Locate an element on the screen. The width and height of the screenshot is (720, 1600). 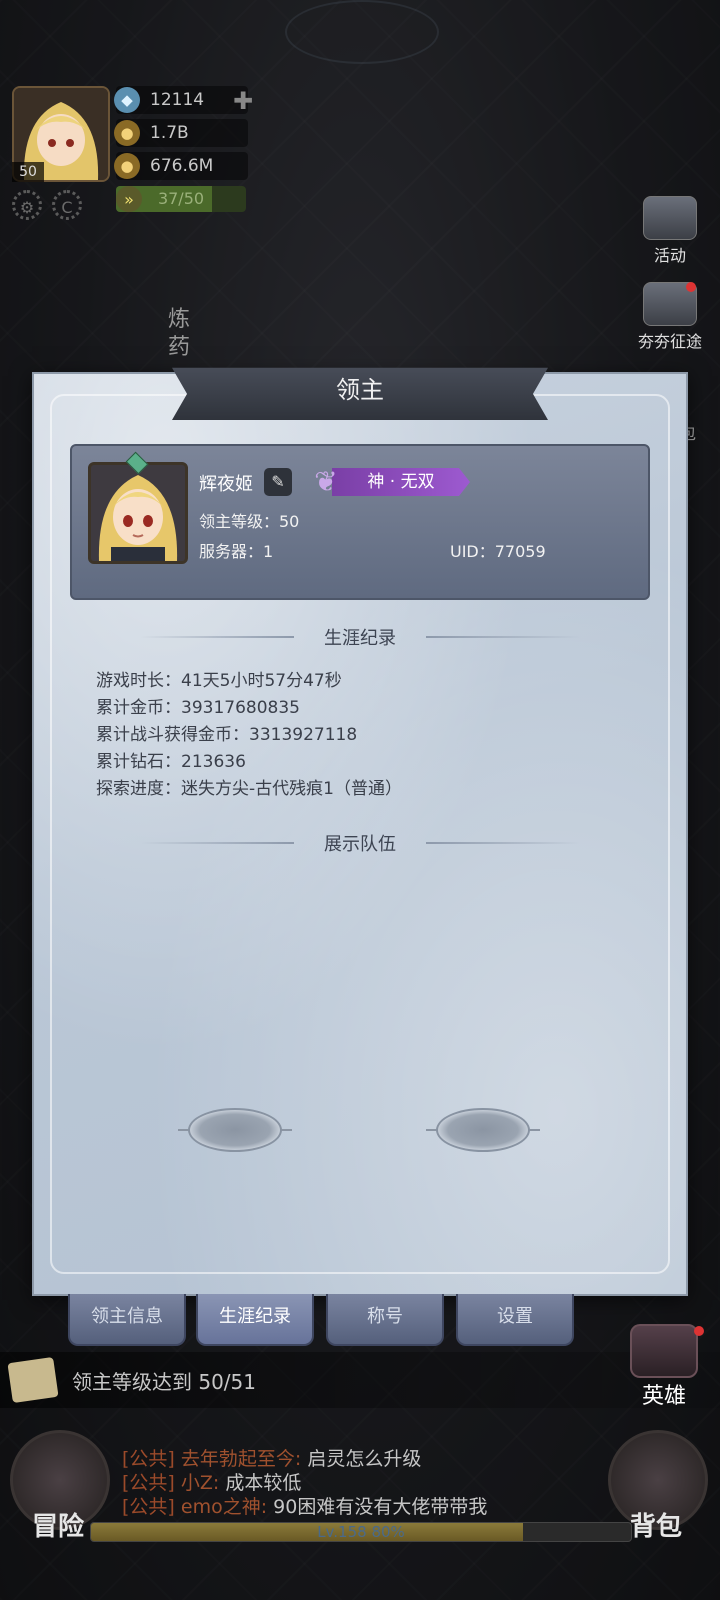
team-section-header: 展示队伍 is located at coordinates (360, 843).